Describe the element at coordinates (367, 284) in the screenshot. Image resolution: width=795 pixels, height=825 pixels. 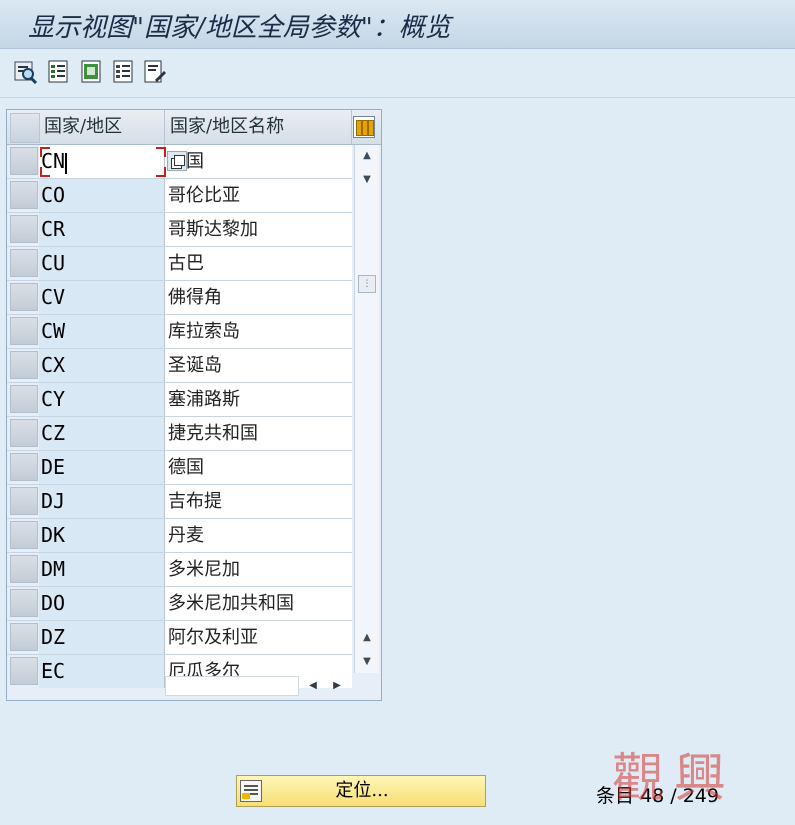
I see `scroll-thumb: ⋮` at that location.